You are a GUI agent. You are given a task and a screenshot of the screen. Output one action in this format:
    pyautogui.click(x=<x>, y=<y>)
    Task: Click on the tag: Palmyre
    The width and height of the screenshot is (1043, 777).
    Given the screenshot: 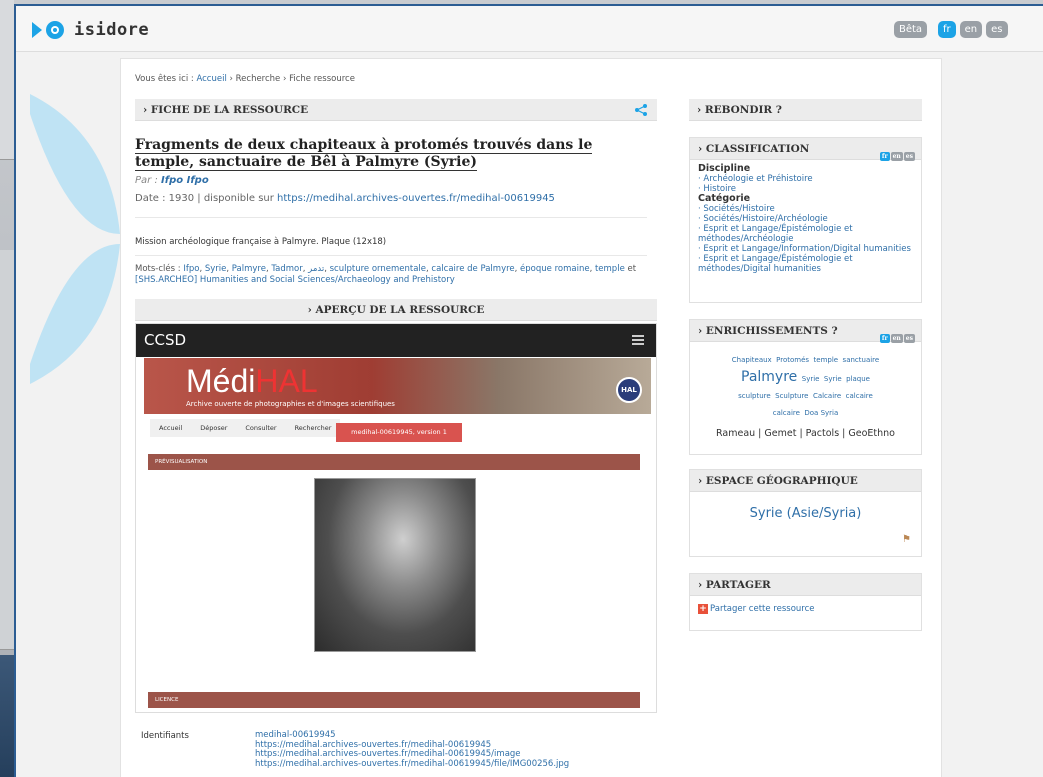 What is the action you would take?
    pyautogui.click(x=769, y=377)
    